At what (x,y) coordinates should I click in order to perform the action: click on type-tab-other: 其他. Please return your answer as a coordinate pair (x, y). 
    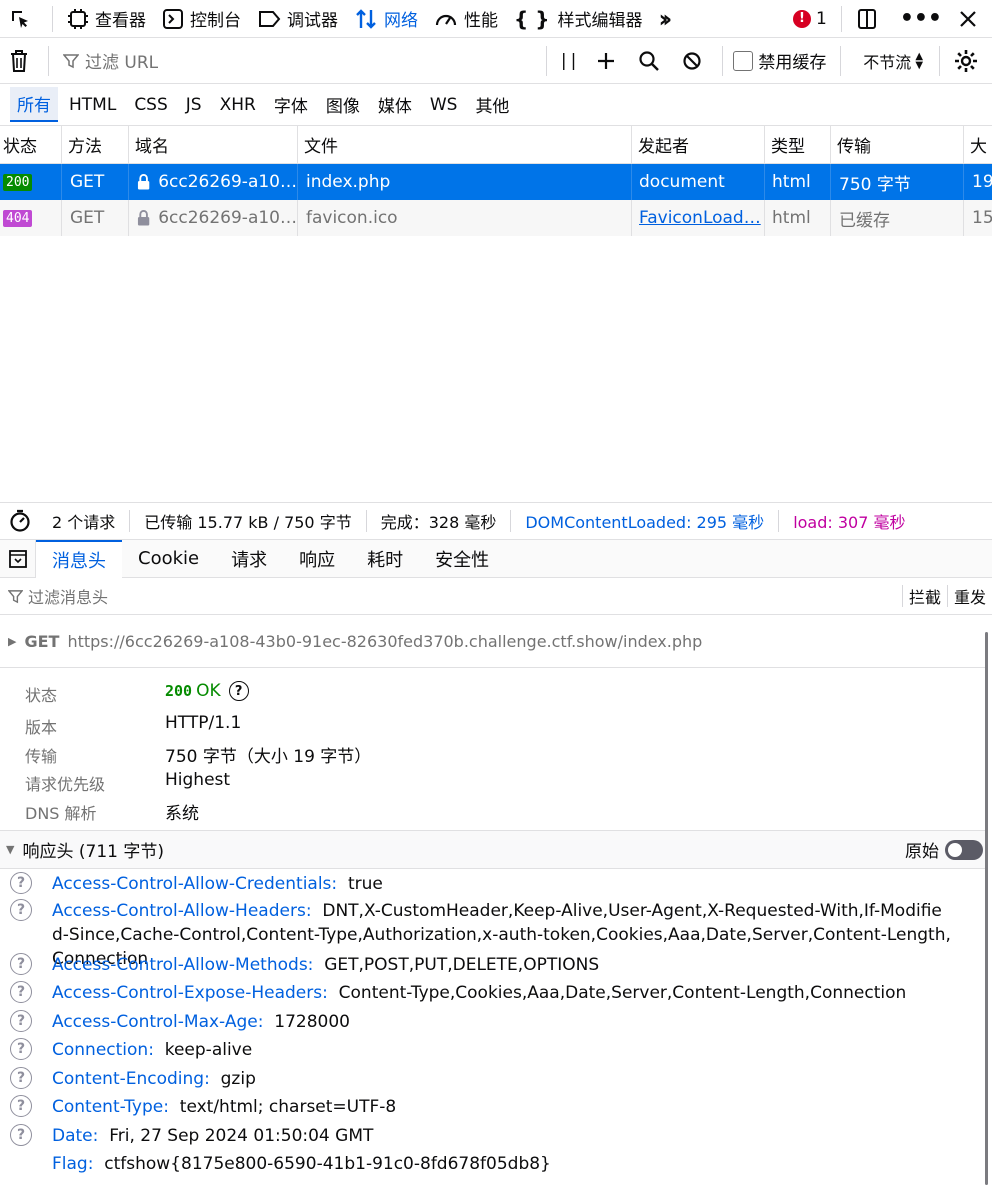
    Looking at the image, I should click on (492, 104).